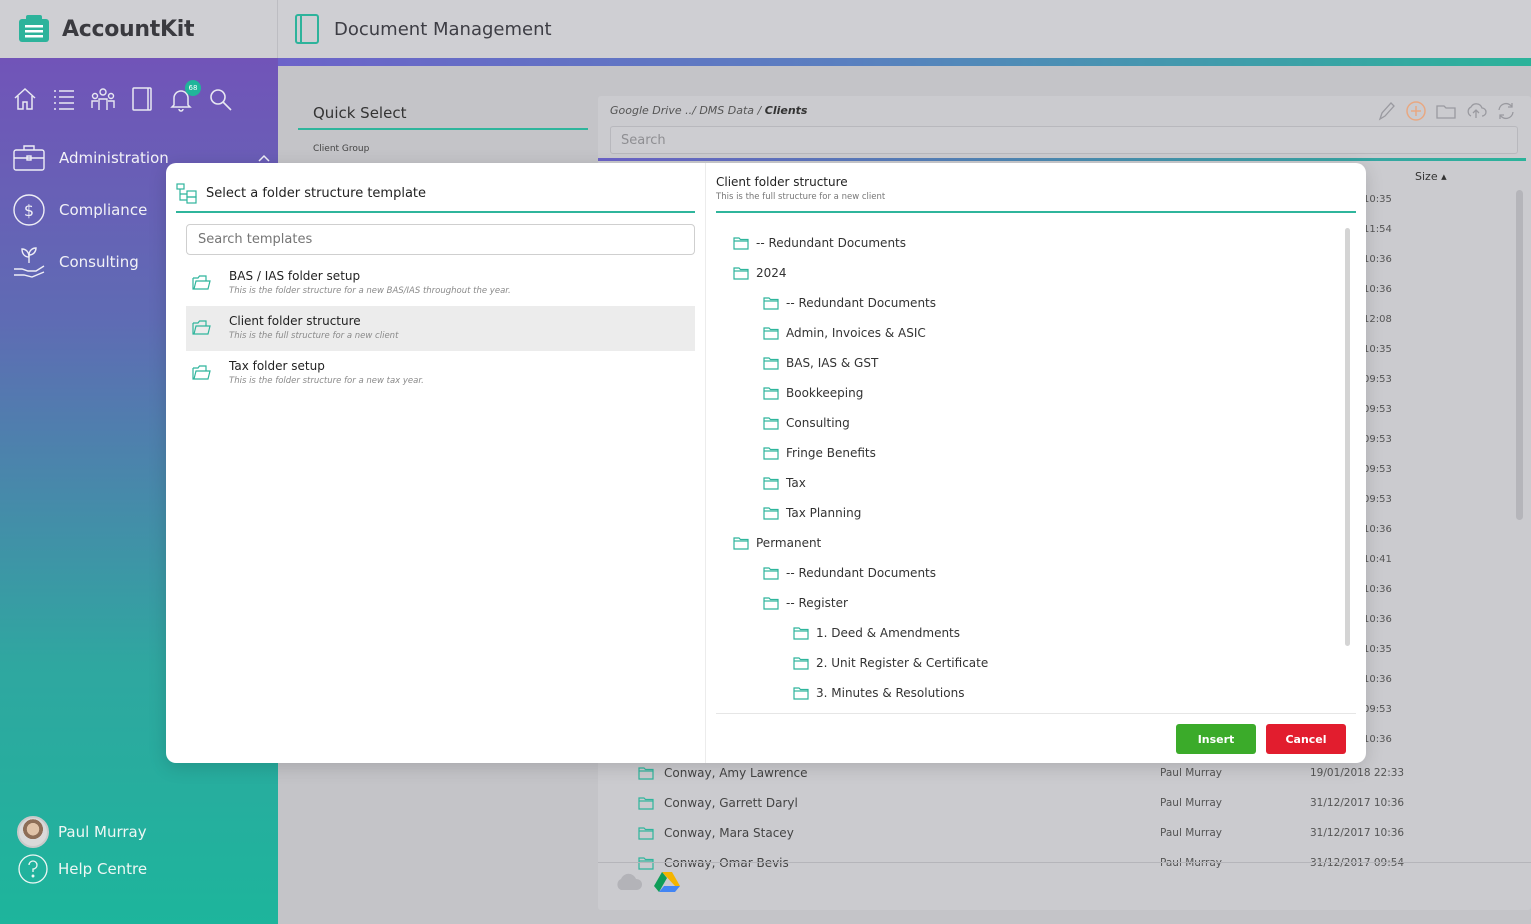 The height and width of the screenshot is (924, 1531). Describe the element at coordinates (1476, 111) in the screenshot. I see `upload-icon` at that location.